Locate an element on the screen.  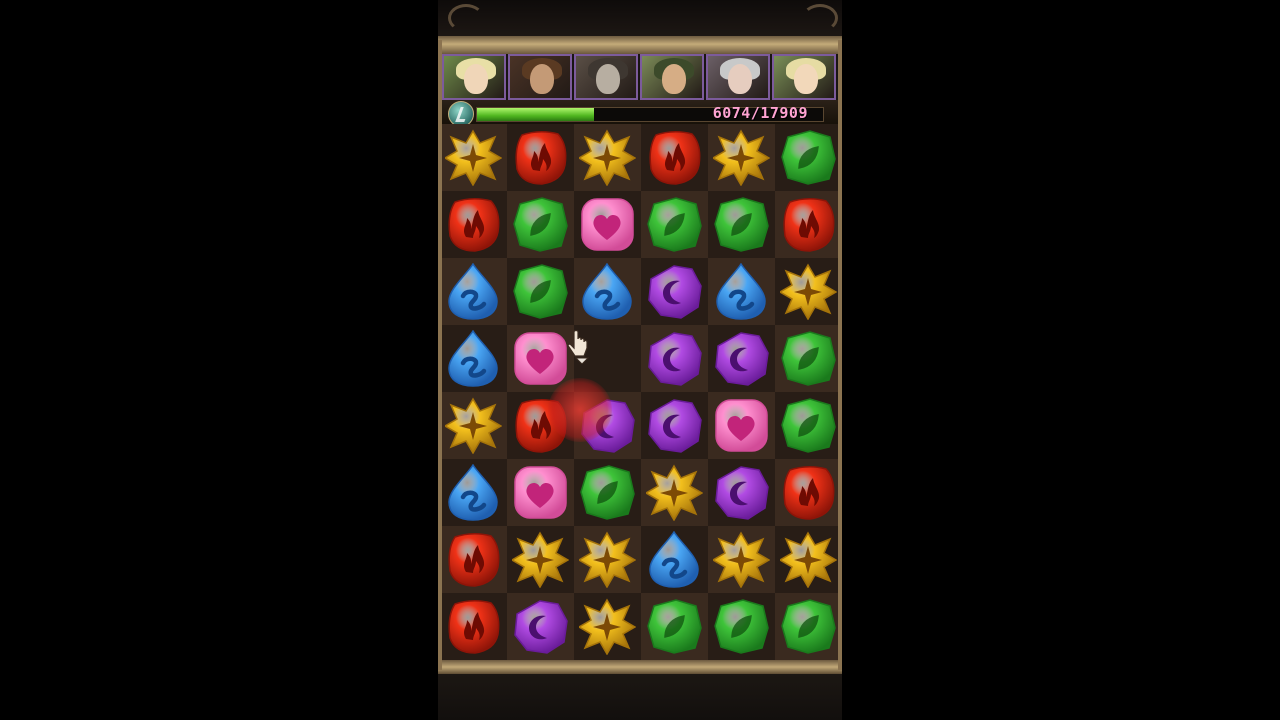
held-orb is located at coordinates (580, 410).